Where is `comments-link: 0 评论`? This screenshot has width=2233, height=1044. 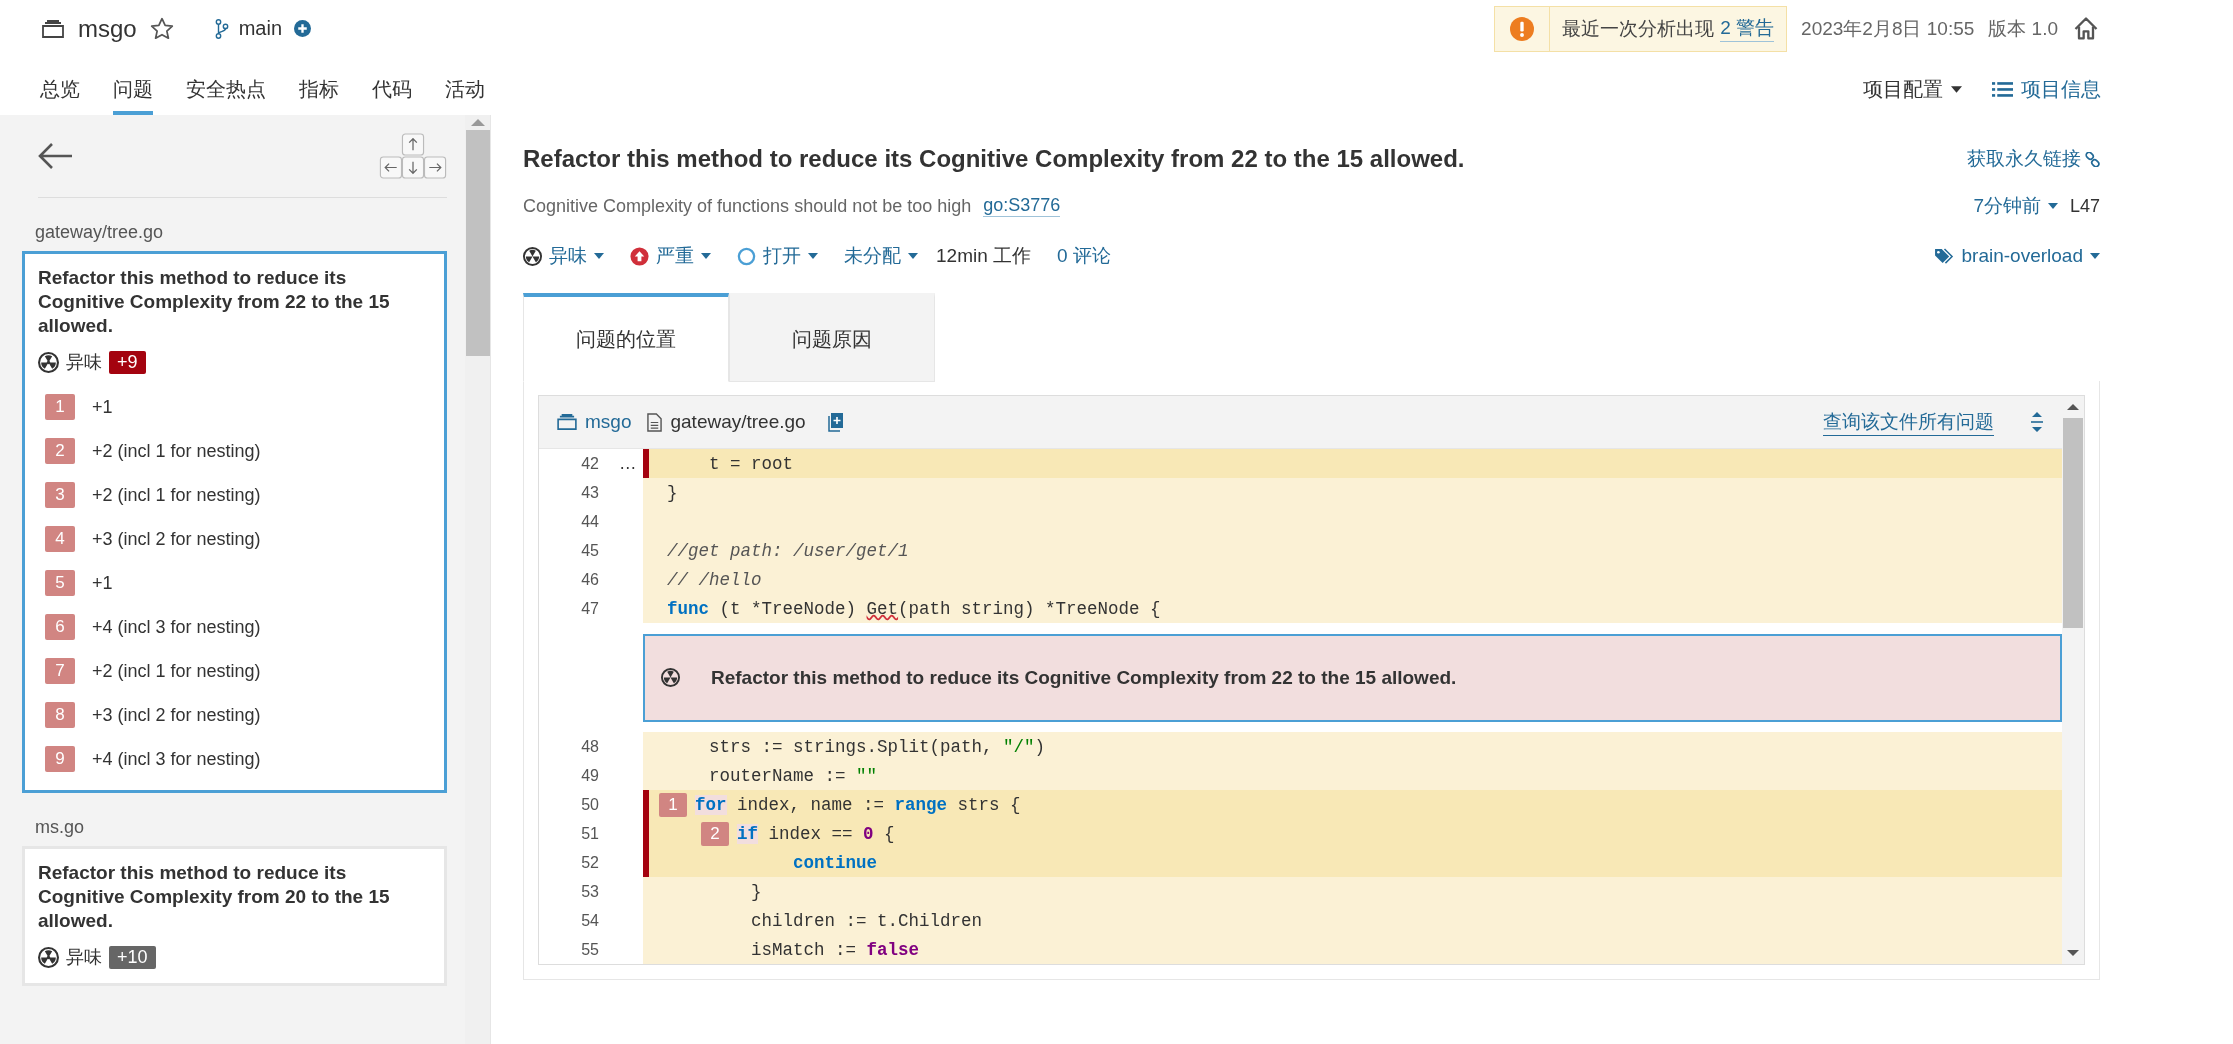 comments-link: 0 评论 is located at coordinates (1084, 256).